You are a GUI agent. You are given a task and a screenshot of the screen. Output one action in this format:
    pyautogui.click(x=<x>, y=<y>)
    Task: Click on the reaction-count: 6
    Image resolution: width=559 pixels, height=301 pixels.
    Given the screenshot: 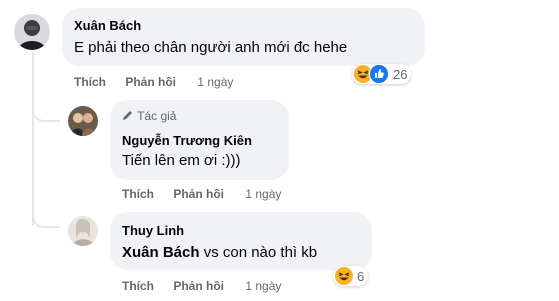 What is the action you would take?
    pyautogui.click(x=361, y=276)
    